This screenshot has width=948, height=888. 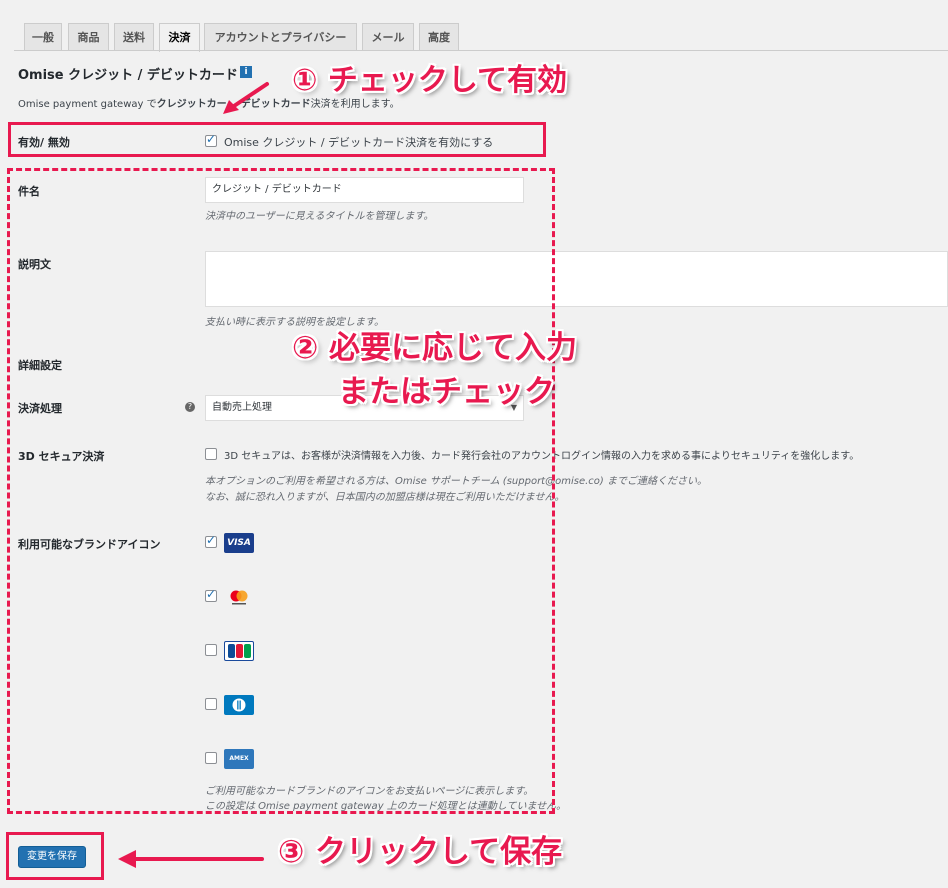 What do you see at coordinates (43, 37) in the screenshot?
I see `tab-general: 一般` at bounding box center [43, 37].